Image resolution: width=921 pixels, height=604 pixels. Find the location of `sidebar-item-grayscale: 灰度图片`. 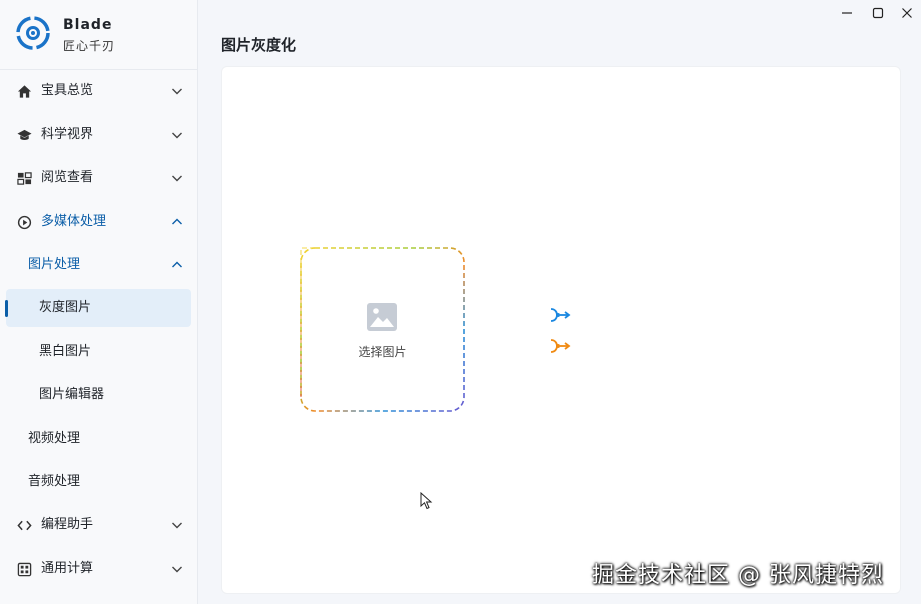

sidebar-item-grayscale: 灰度图片 is located at coordinates (98, 308).